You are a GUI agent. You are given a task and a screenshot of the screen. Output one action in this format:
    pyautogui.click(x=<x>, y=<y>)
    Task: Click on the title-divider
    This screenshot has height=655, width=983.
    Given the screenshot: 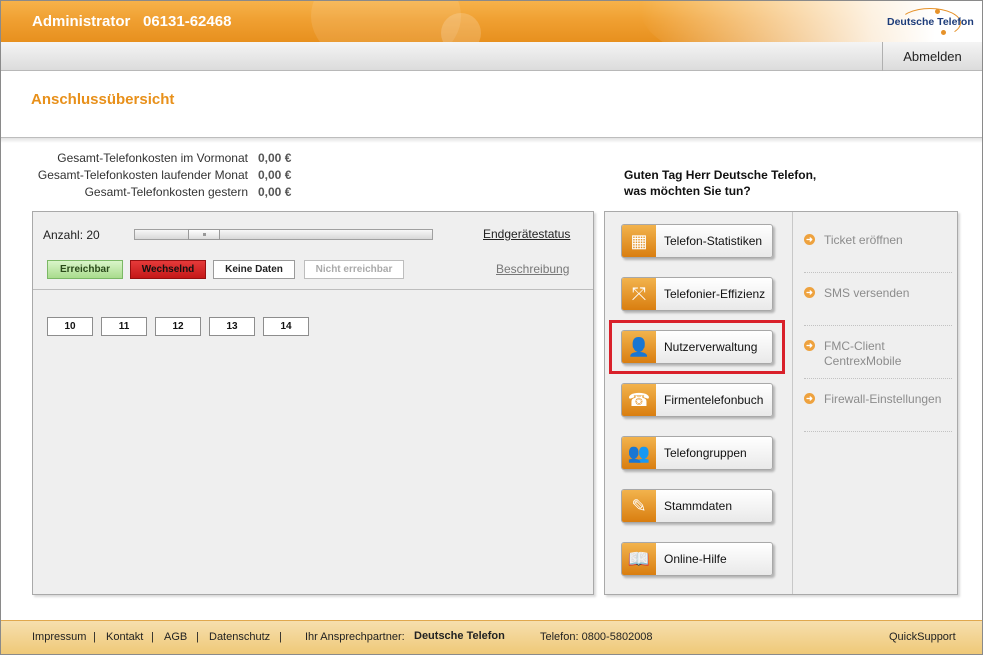 What is the action you would take?
    pyautogui.click(x=491, y=140)
    